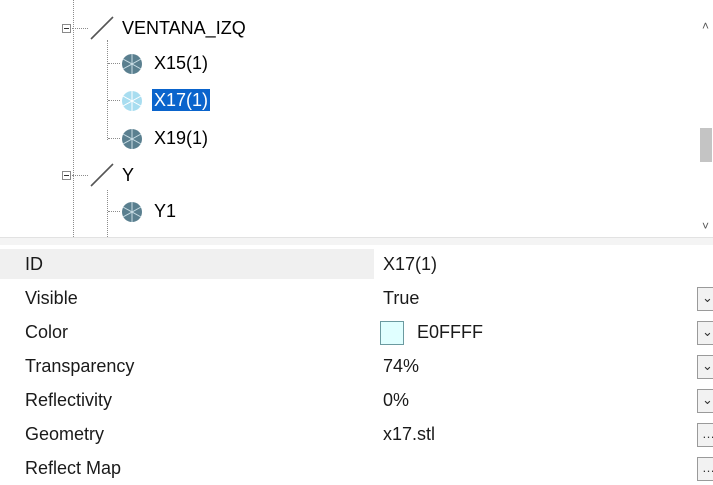 This screenshot has width=713, height=485. I want to click on property-row-color: Color E0FFFF ⌄, so click(356, 332).